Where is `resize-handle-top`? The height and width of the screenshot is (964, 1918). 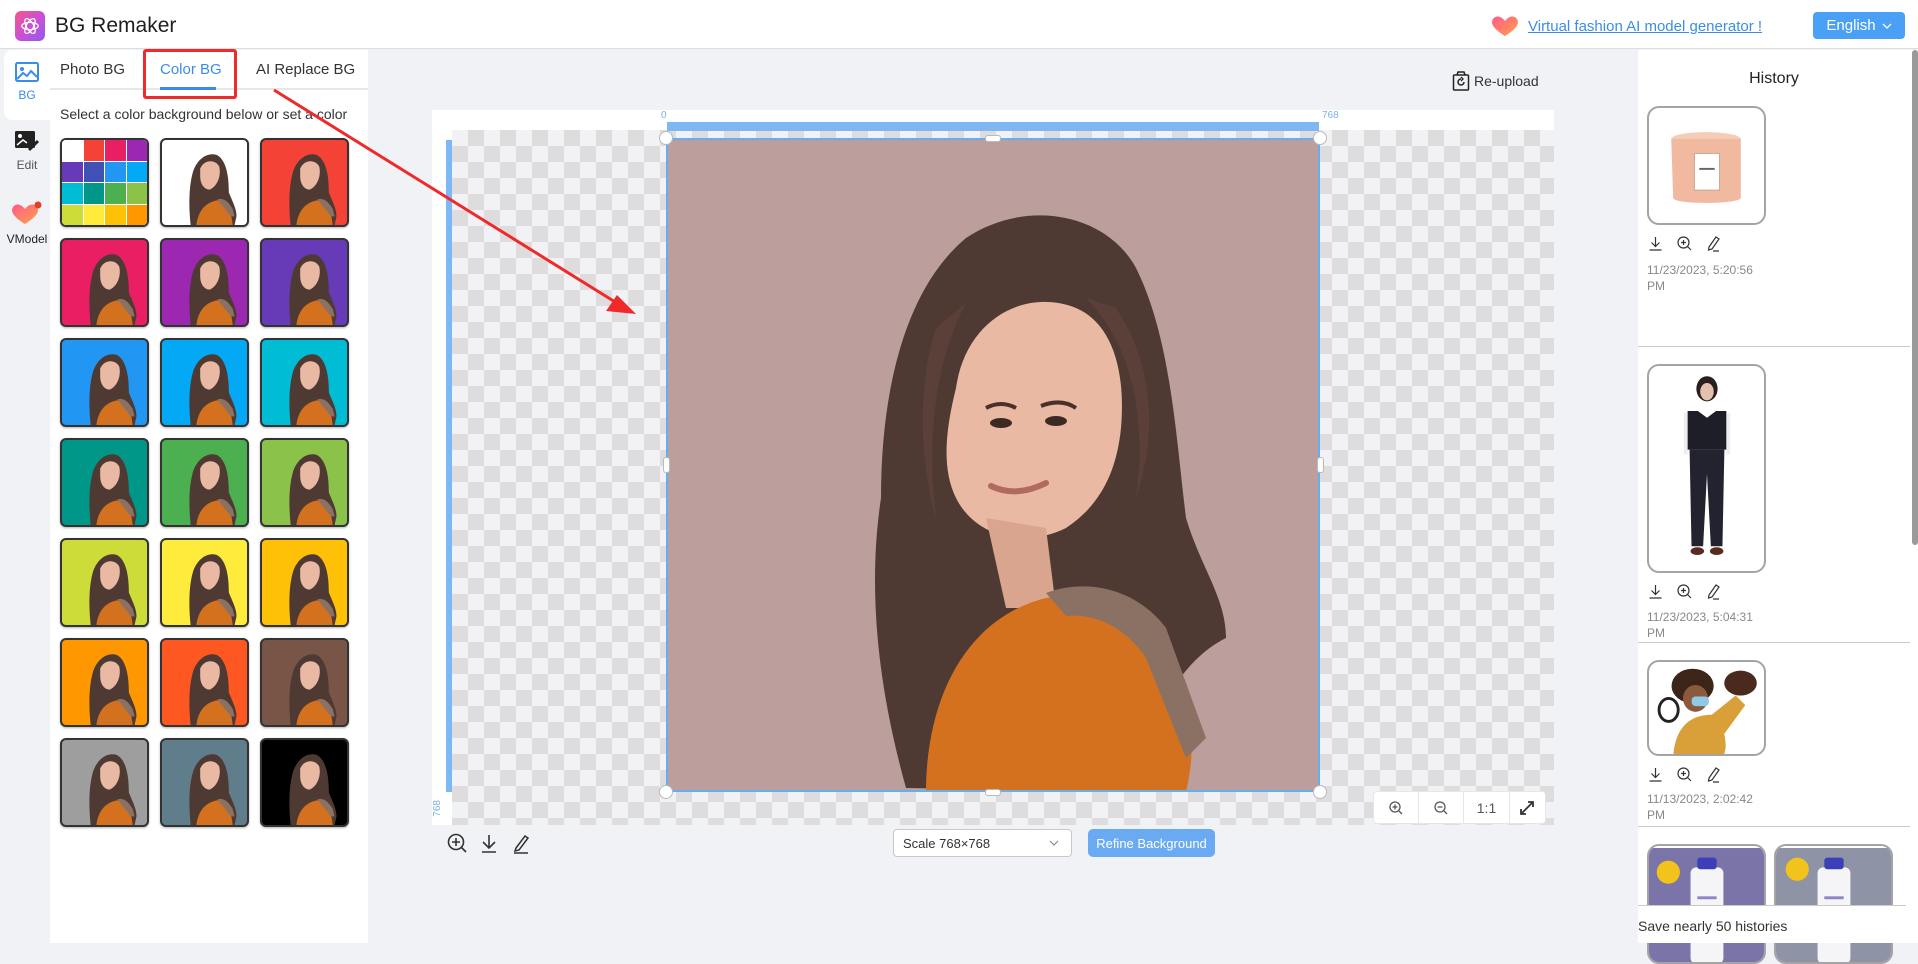
resize-handle-top is located at coordinates (993, 138).